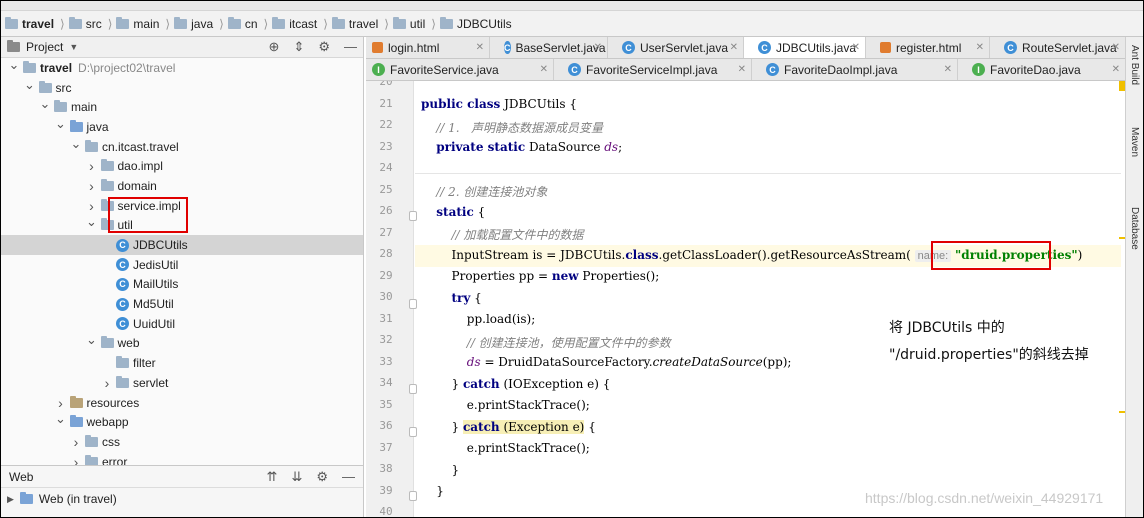 This screenshot has height=518, width=1144. What do you see at coordinates (182, 285) in the screenshot?
I see `tree-item: C MailUtils` at bounding box center [182, 285].